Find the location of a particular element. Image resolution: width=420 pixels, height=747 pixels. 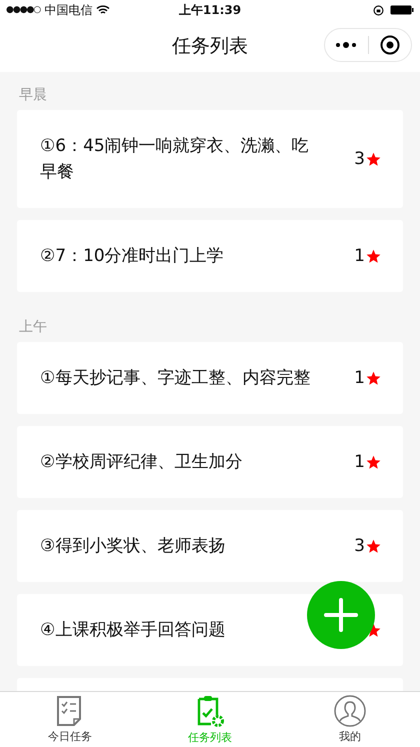

task-card: ③得到小奖状、老师表扬 3 is located at coordinates (210, 546).